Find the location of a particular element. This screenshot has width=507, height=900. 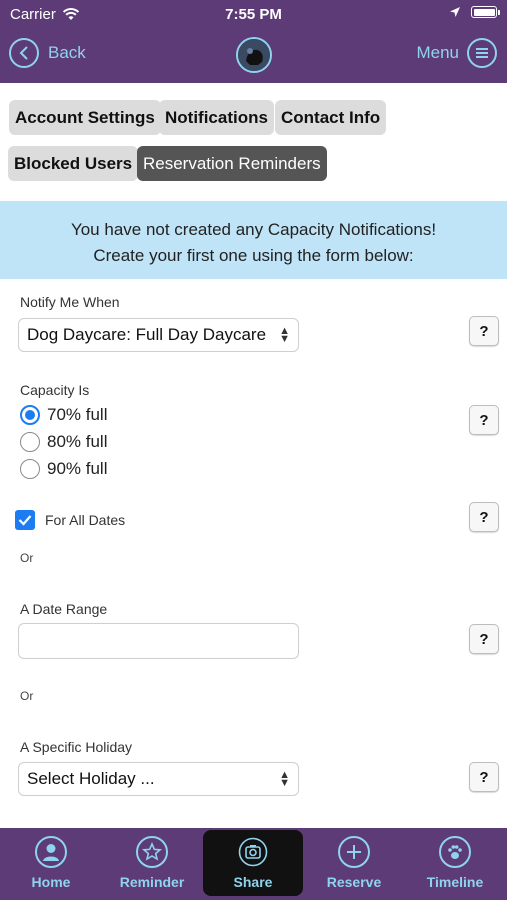

tabbar-reminder: Reminder is located at coordinates (152, 864).